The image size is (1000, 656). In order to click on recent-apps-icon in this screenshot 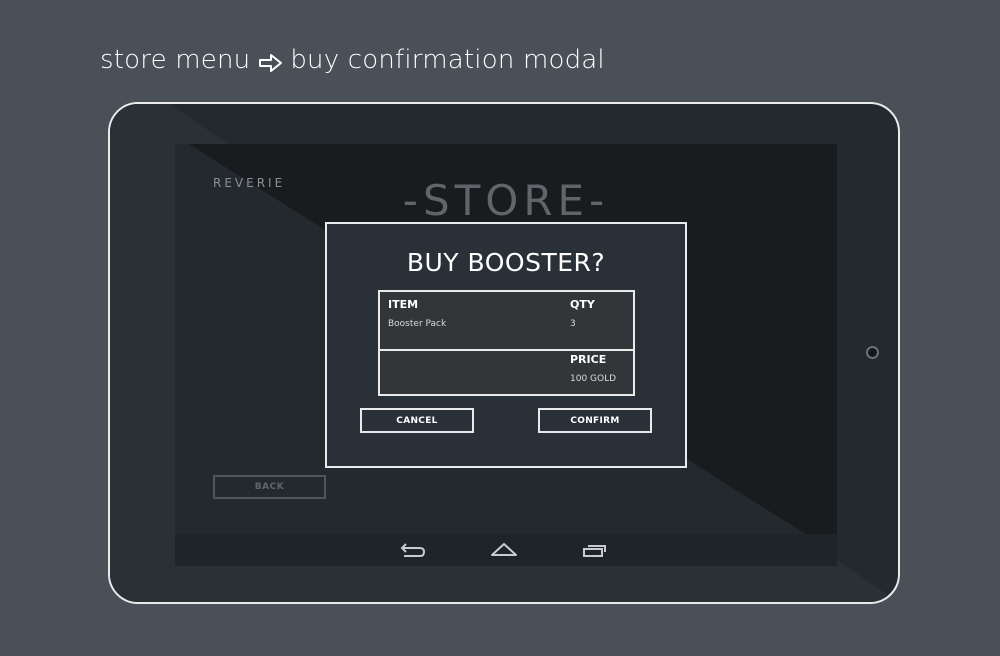, I will do `click(594, 550)`.